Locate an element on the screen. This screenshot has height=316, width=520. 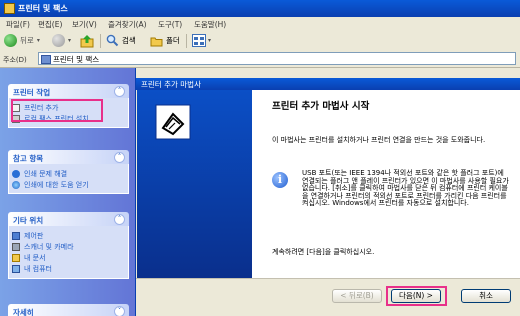
address-value: 프린터 및 팩스 is located at coordinates (76, 59).